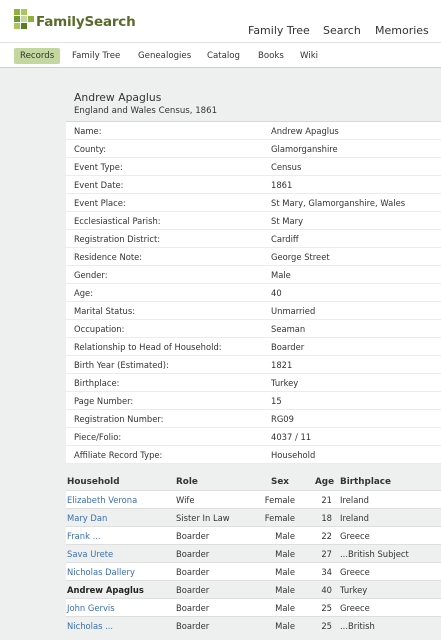 The width and height of the screenshot is (441, 640). Describe the element at coordinates (402, 30) in the screenshot. I see `nav-memories: Memories` at that location.